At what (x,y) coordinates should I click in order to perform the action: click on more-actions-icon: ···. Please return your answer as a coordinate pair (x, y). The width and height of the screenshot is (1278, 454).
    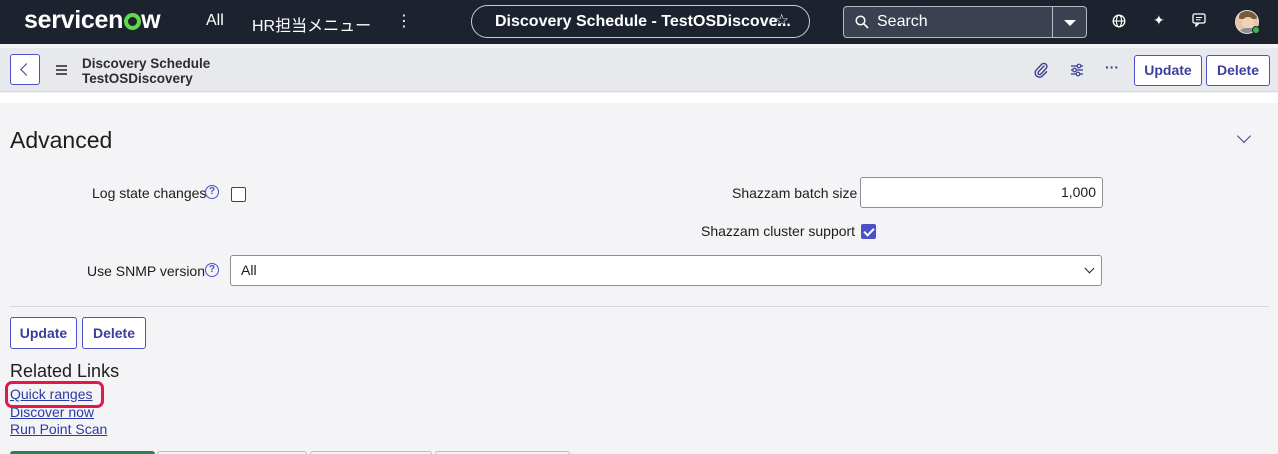
    Looking at the image, I should click on (1112, 67).